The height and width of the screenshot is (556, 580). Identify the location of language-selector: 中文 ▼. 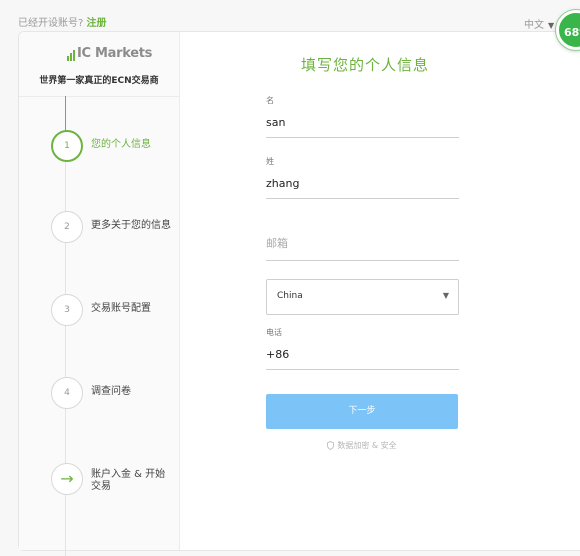
(539, 23).